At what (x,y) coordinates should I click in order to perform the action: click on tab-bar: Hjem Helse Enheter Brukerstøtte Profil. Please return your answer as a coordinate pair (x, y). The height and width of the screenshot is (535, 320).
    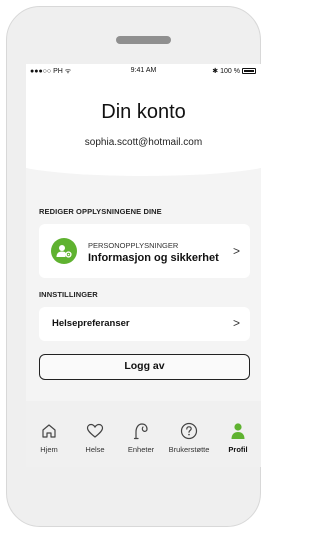
    Looking at the image, I should click on (143, 434).